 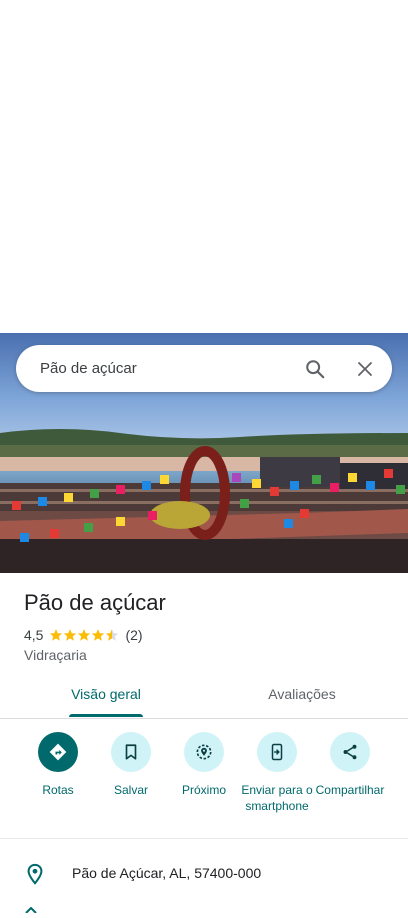 I want to click on share-label: Compartilhar, so click(x=350, y=790).